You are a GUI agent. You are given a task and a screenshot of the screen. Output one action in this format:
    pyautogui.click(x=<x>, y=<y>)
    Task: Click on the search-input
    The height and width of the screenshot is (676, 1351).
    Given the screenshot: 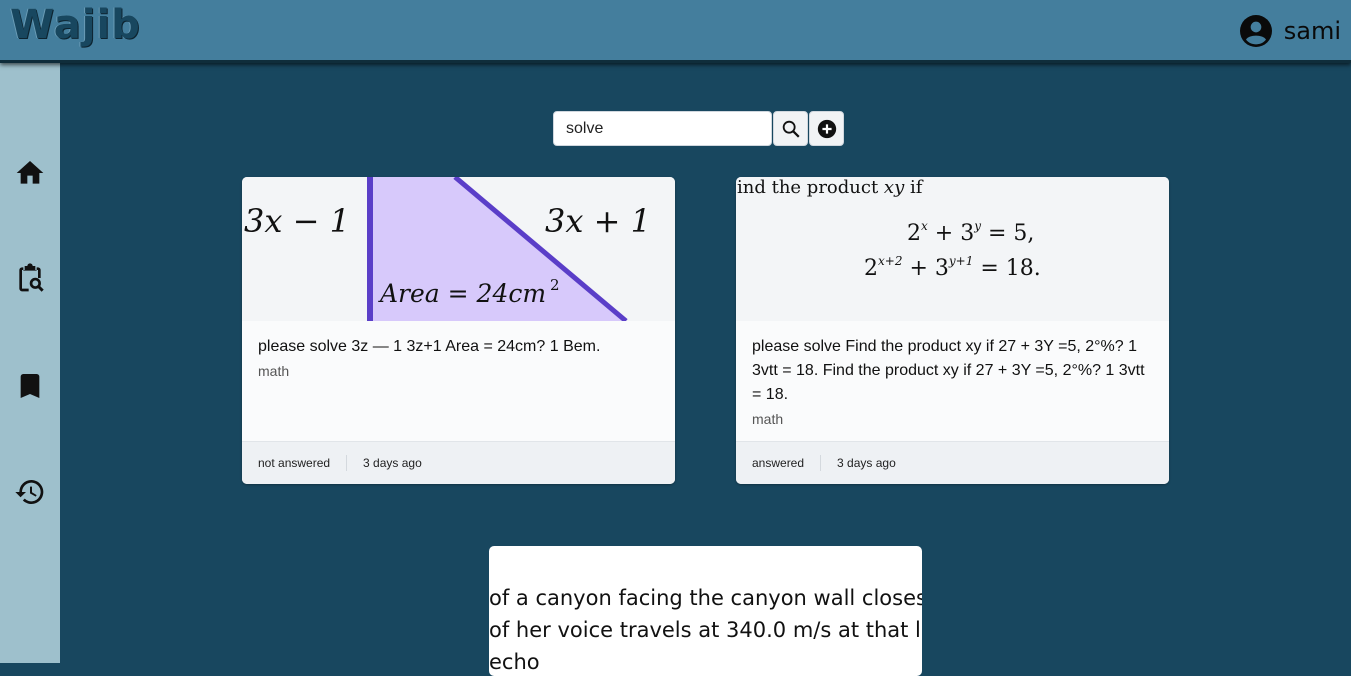 What is the action you would take?
    pyautogui.click(x=662, y=128)
    